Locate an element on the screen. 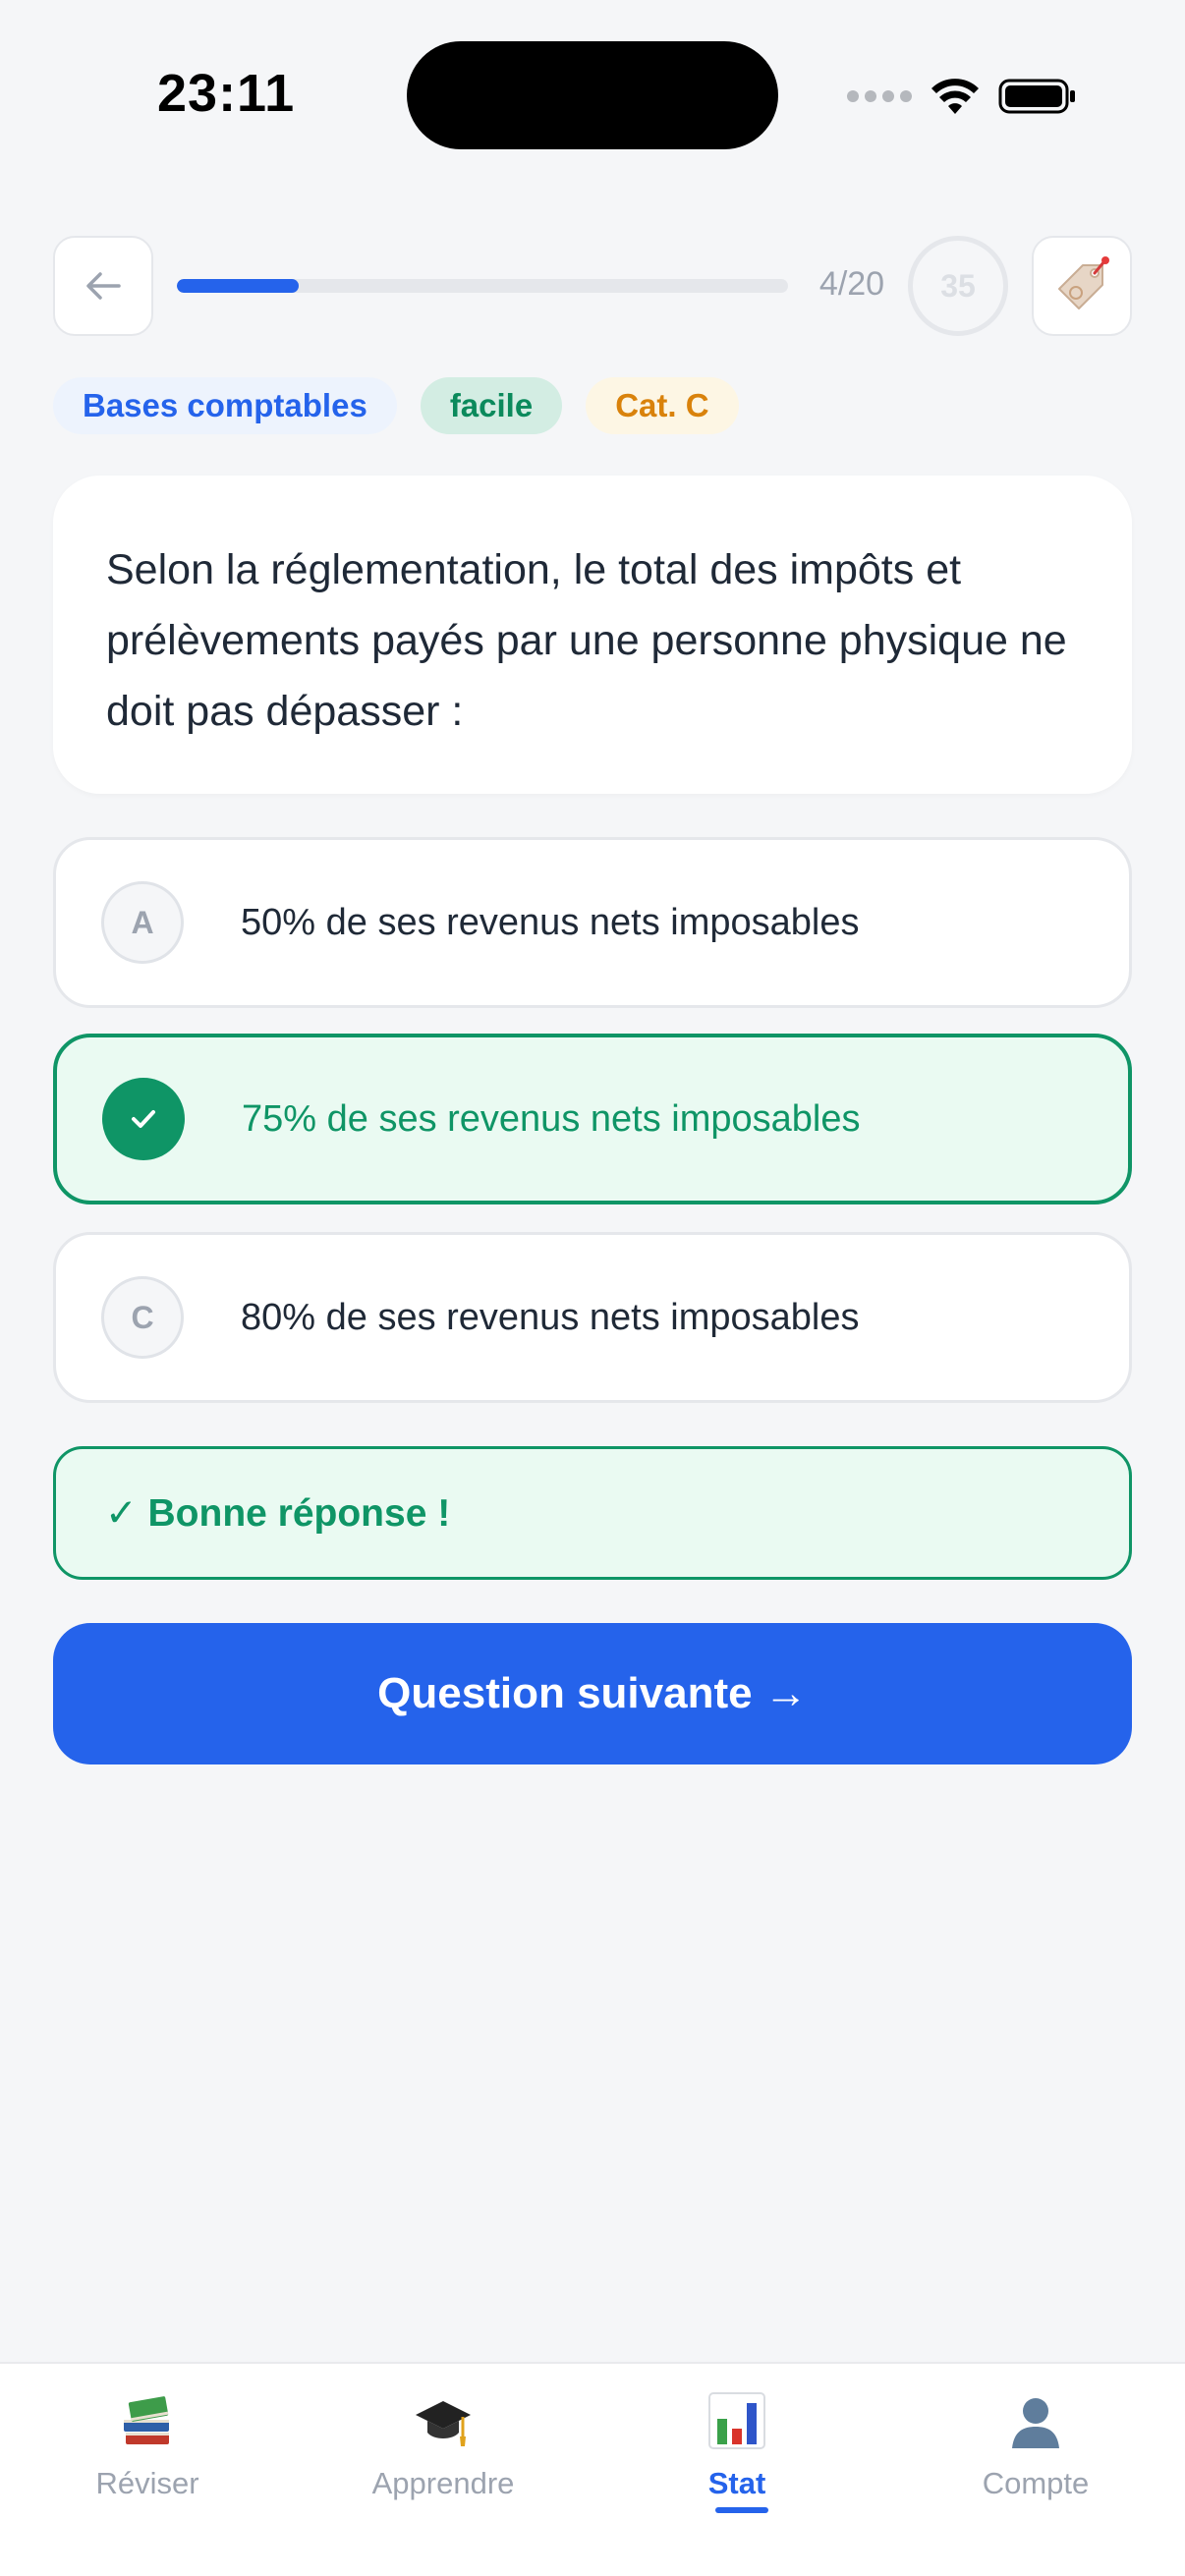  wifi-icon is located at coordinates (955, 96).